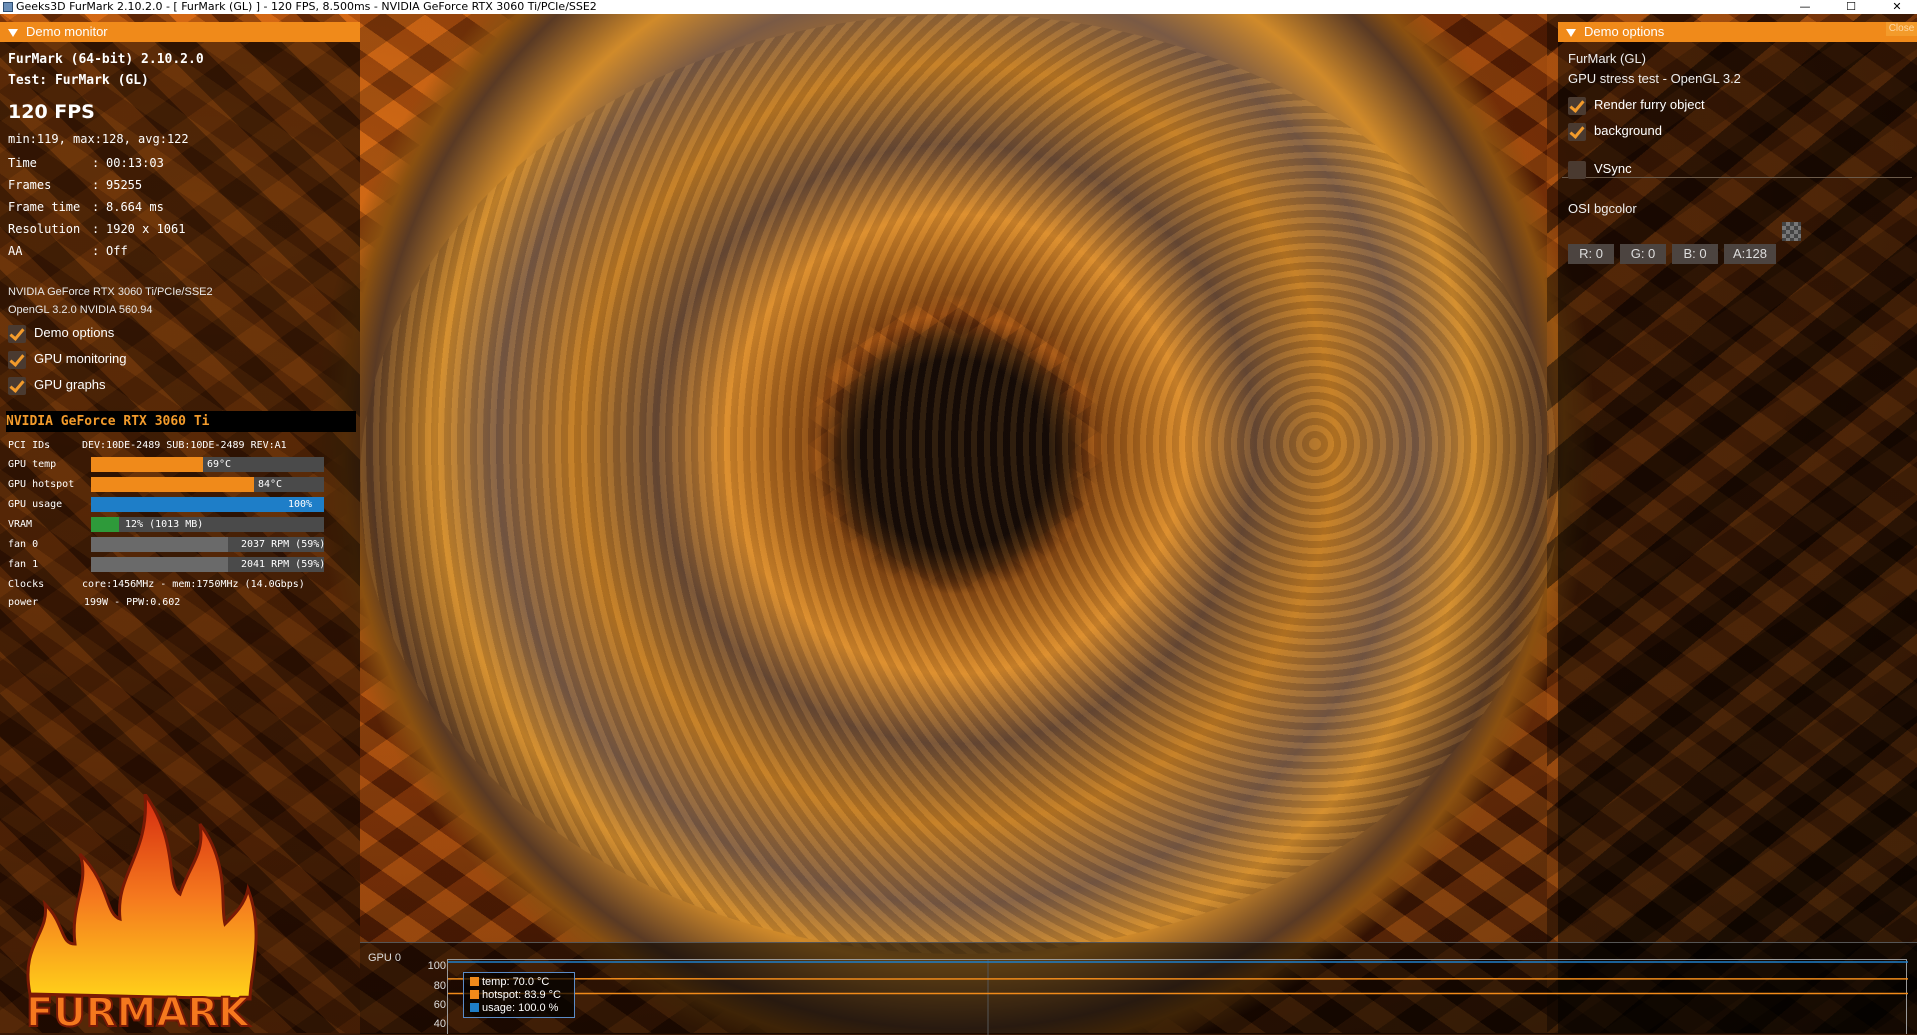 The height and width of the screenshot is (1035, 1917). Describe the element at coordinates (1895, 7) in the screenshot. I see `close-button: ✕` at that location.